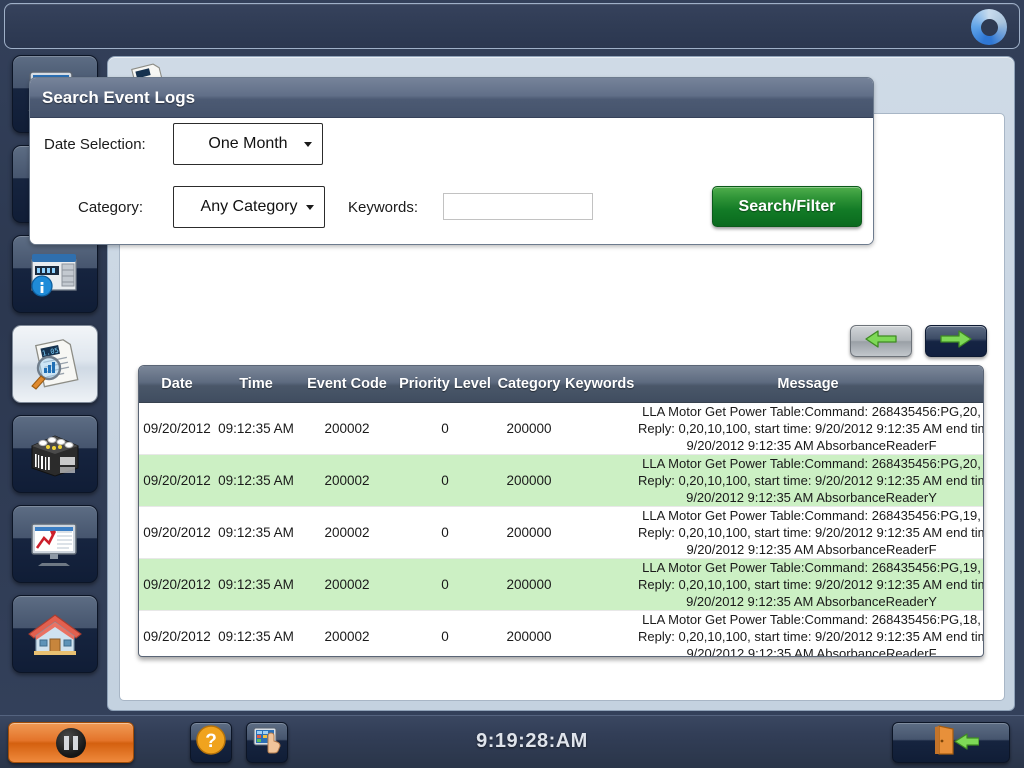 This screenshot has height=768, width=1024. I want to click on sidebar-item-instrument-info, so click(55, 274).